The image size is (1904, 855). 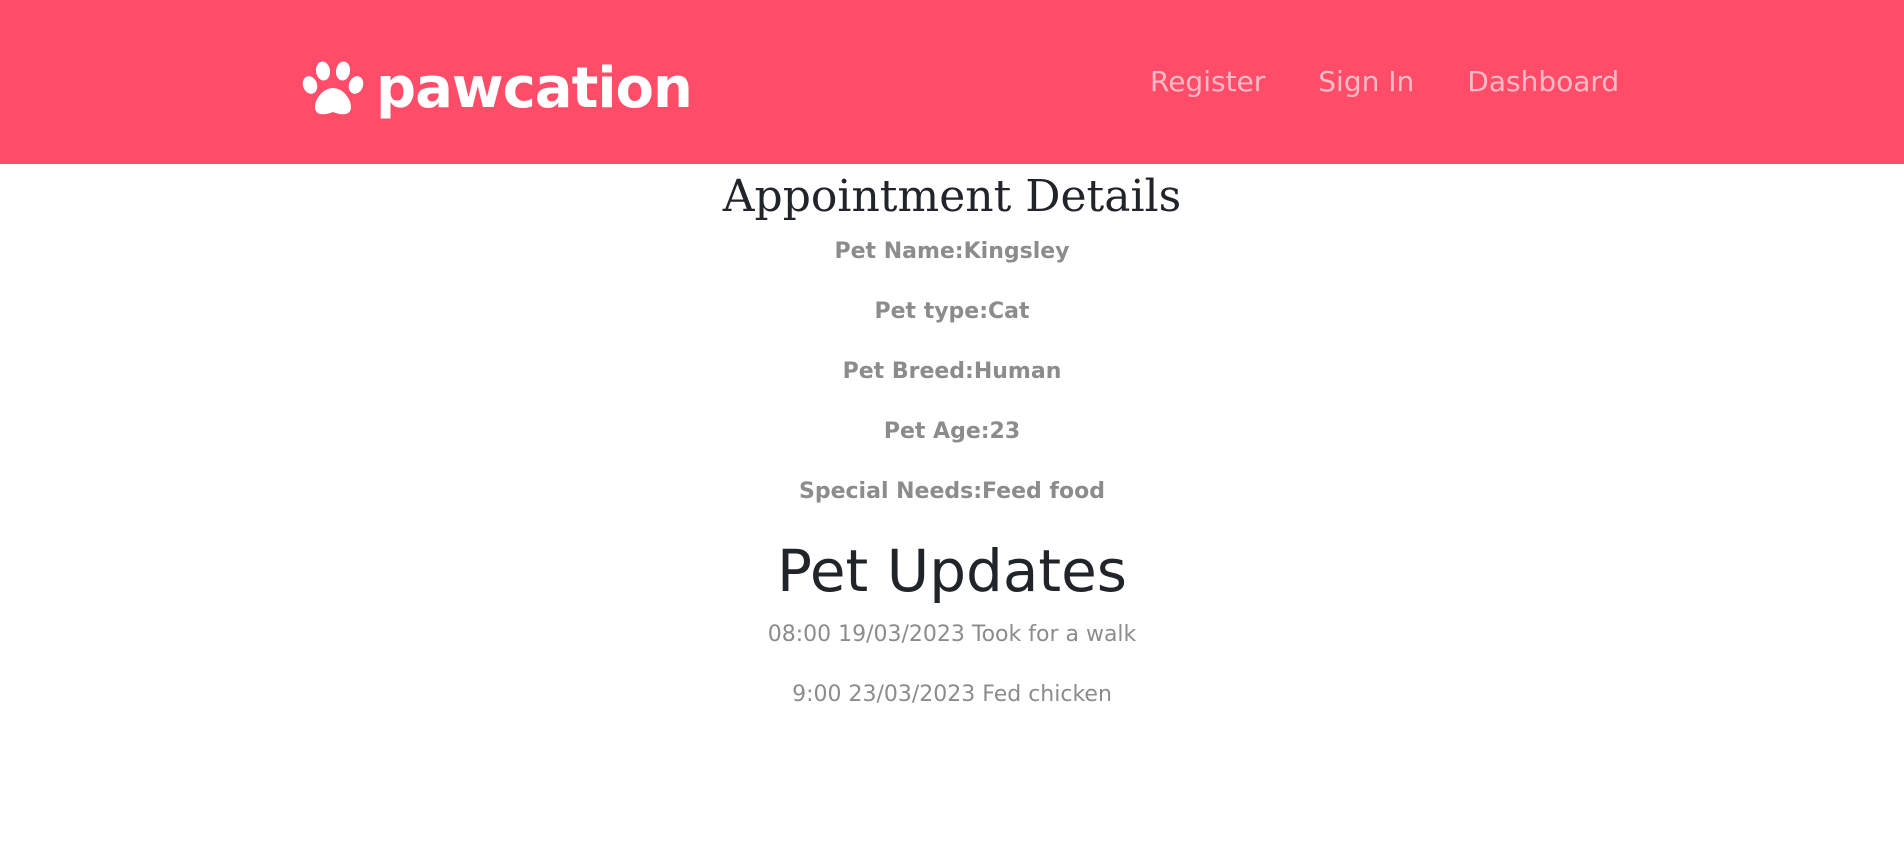 I want to click on pet-type-detail: Pet type:Cat, so click(x=952, y=311).